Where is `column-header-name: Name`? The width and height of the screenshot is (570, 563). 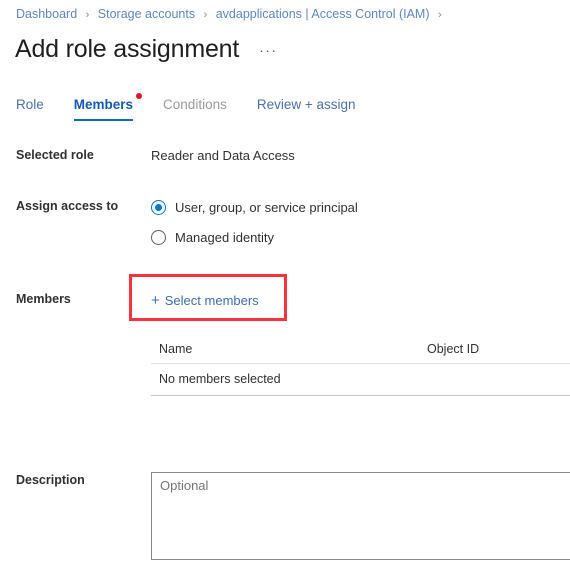
column-header-name: Name is located at coordinates (285, 352).